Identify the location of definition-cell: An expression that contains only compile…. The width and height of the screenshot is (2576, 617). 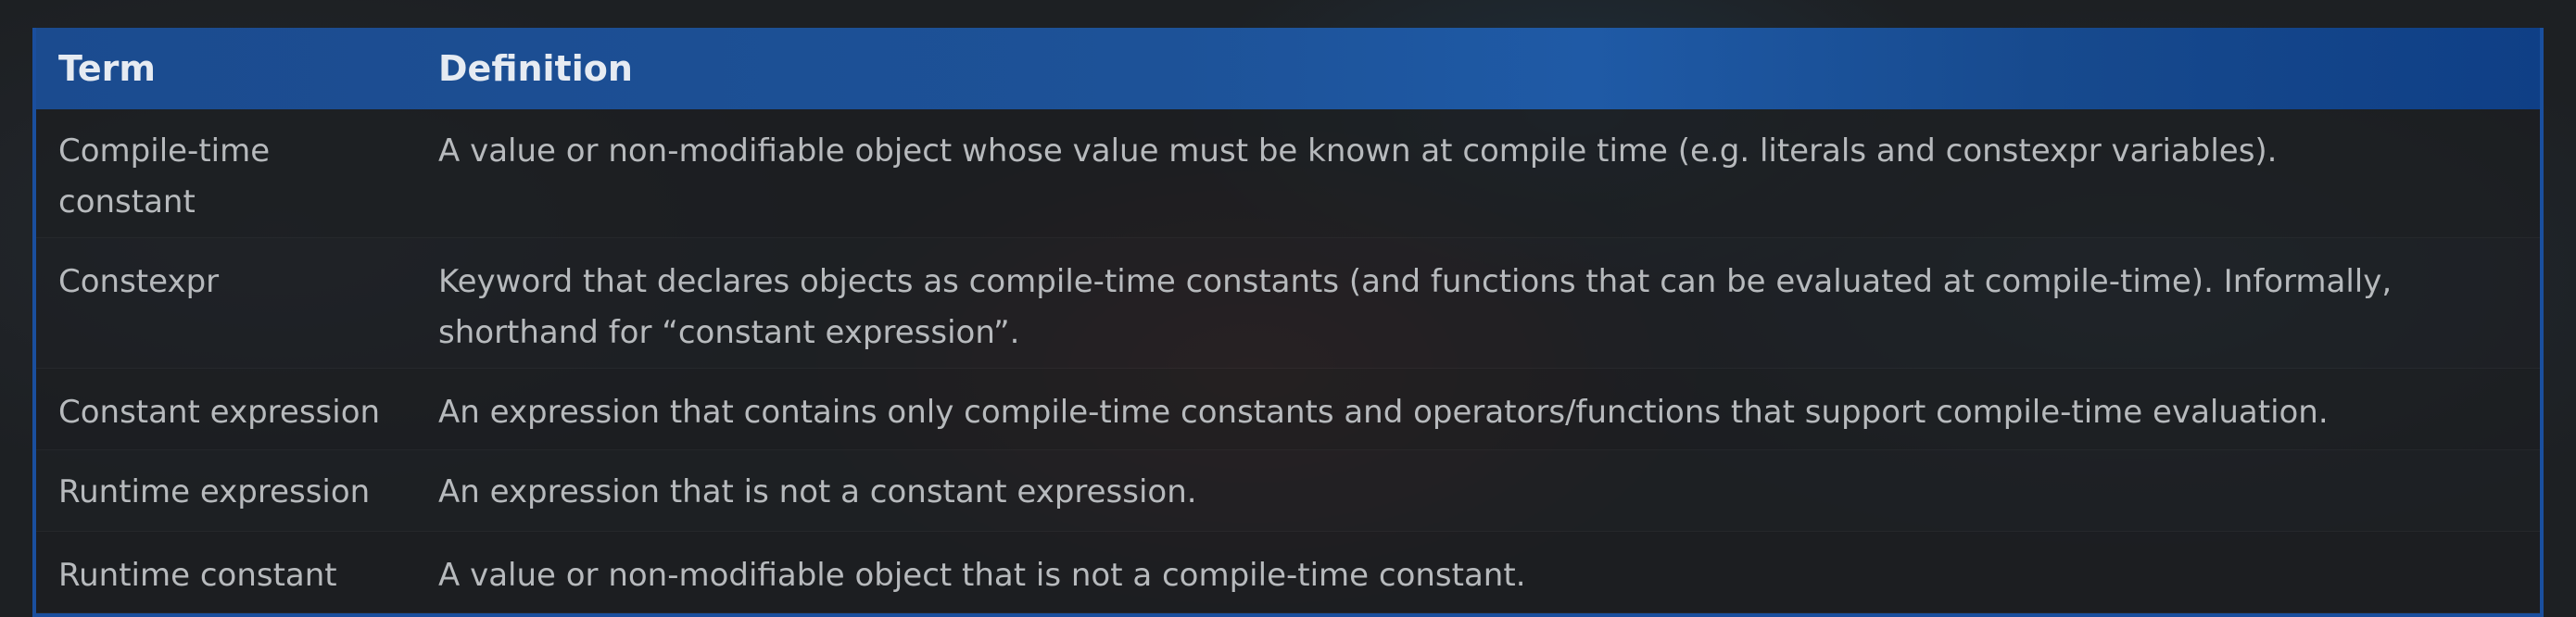
(1384, 413).